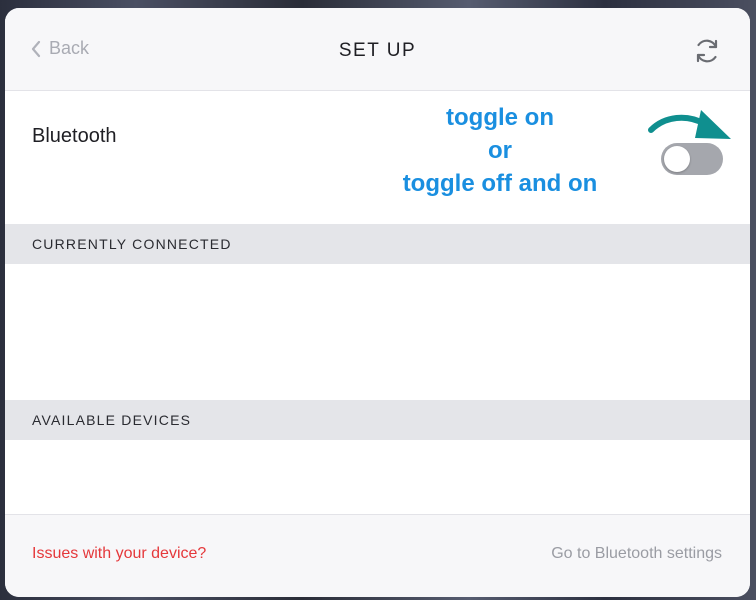 This screenshot has height=600, width=756. Describe the element at coordinates (74, 136) in the screenshot. I see `bluetooth-label: Bluetooth` at that location.